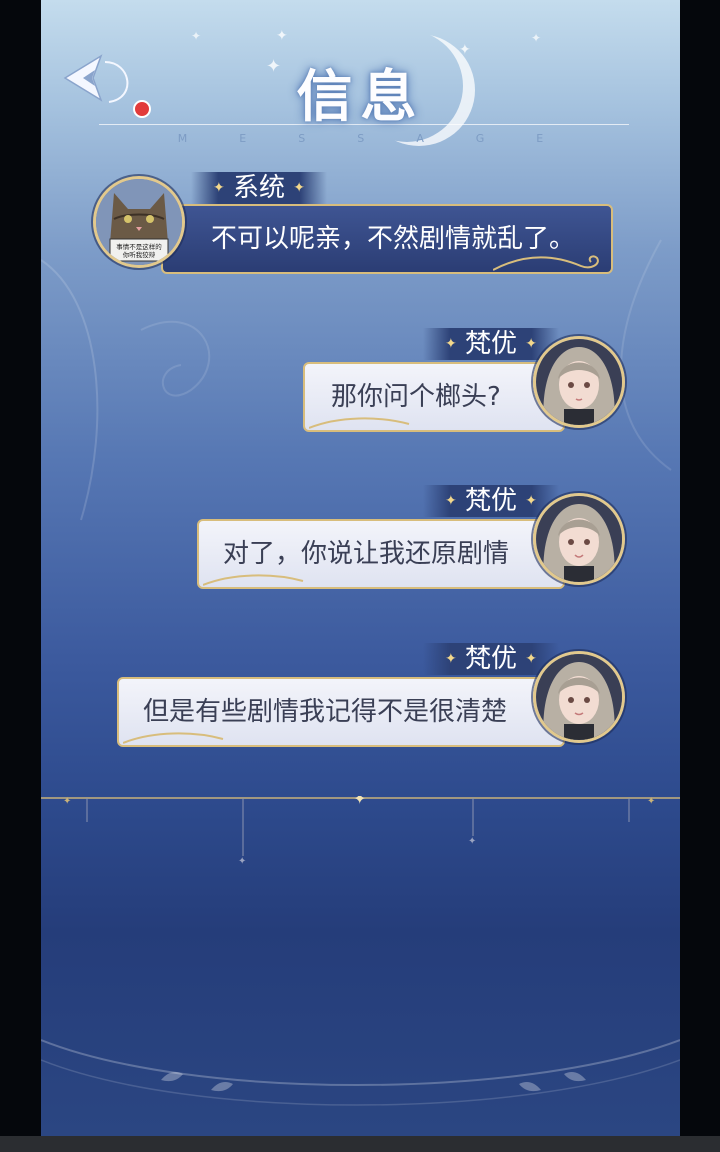 This screenshot has height=1152, width=720. I want to click on message-bubble: 那你问个榔头?, so click(434, 397).